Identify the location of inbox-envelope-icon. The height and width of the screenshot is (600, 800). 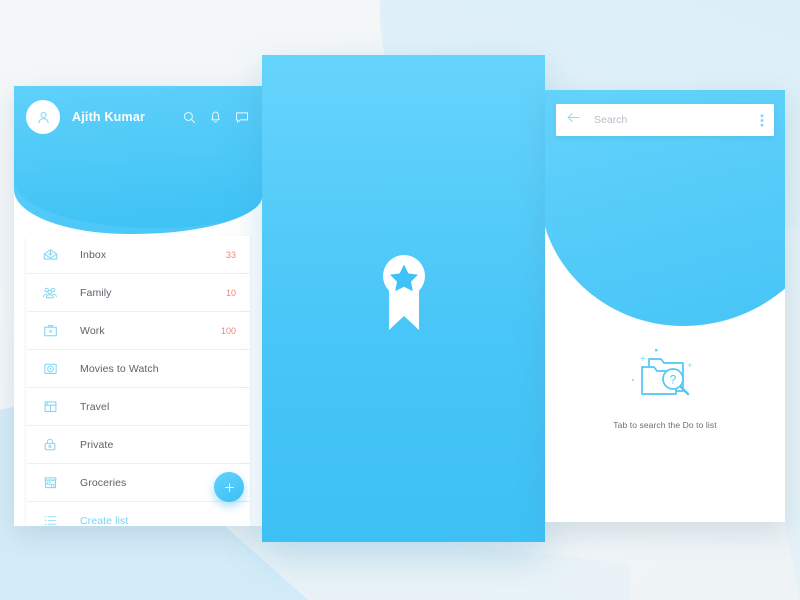
(50, 254).